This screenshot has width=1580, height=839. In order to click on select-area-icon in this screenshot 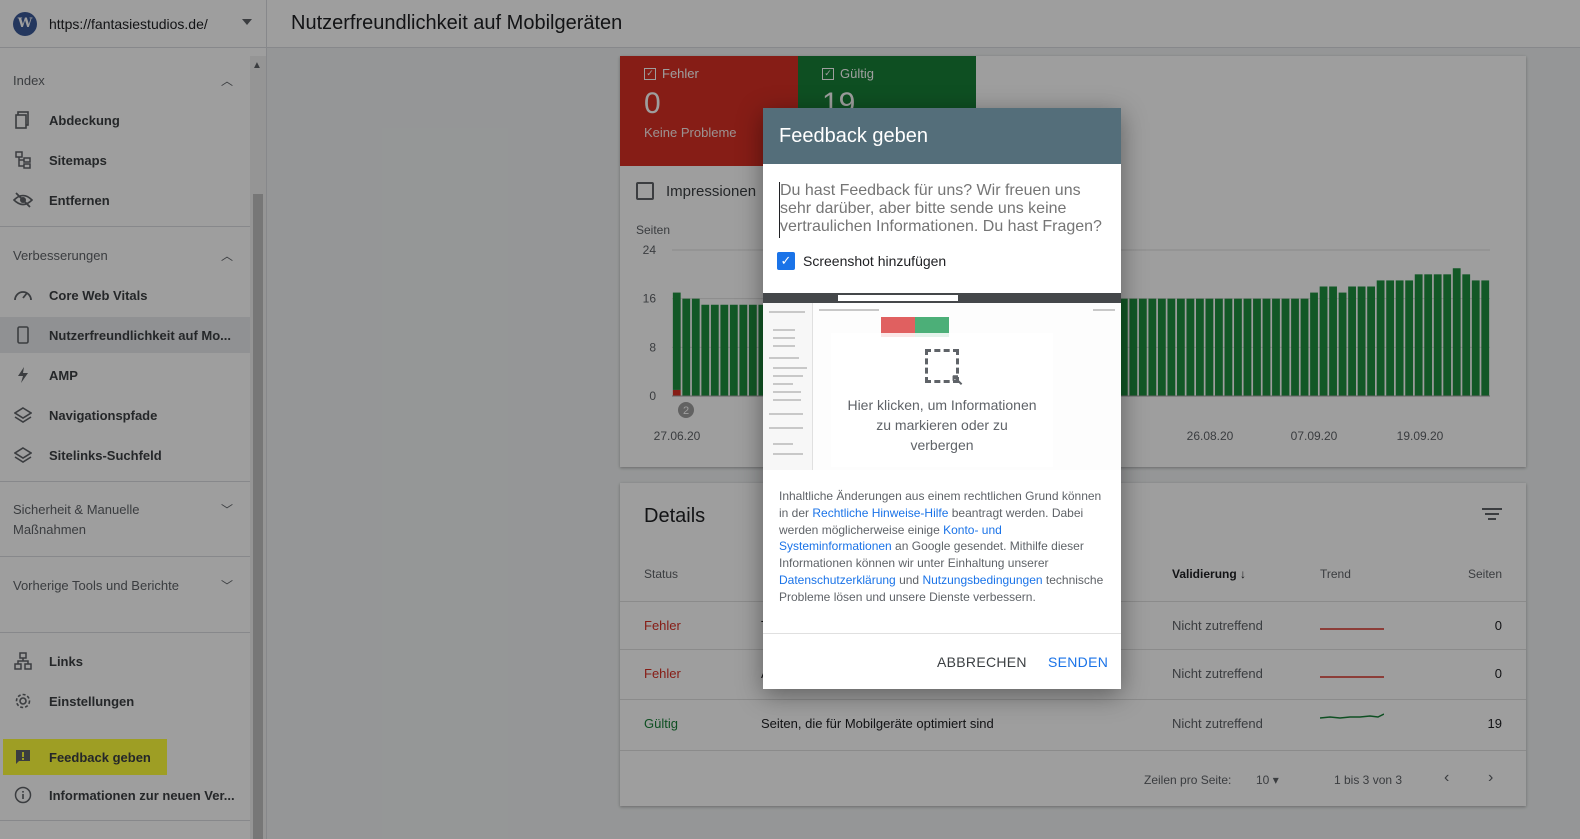, I will do `click(944, 369)`.